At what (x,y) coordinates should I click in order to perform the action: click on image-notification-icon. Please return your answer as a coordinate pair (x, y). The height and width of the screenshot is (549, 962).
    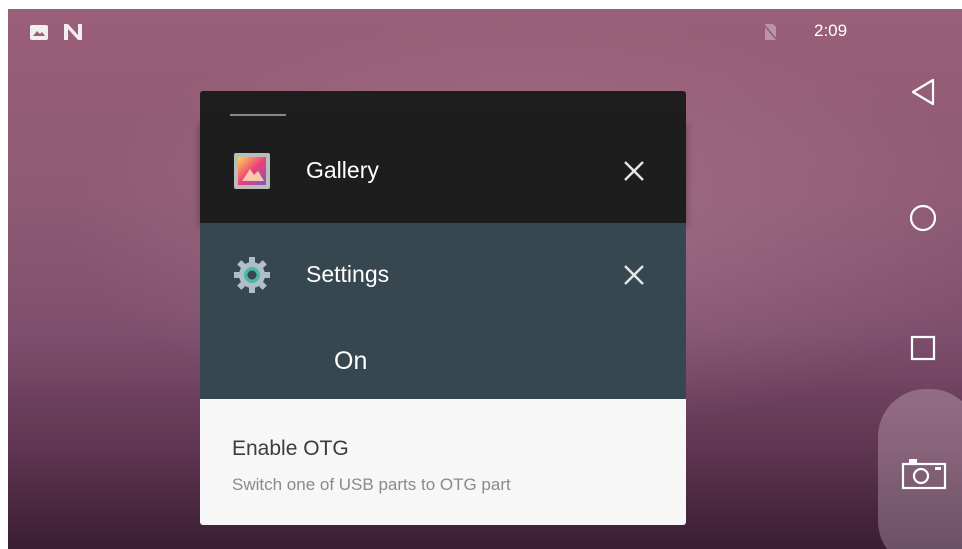
    Looking at the image, I should click on (39, 32).